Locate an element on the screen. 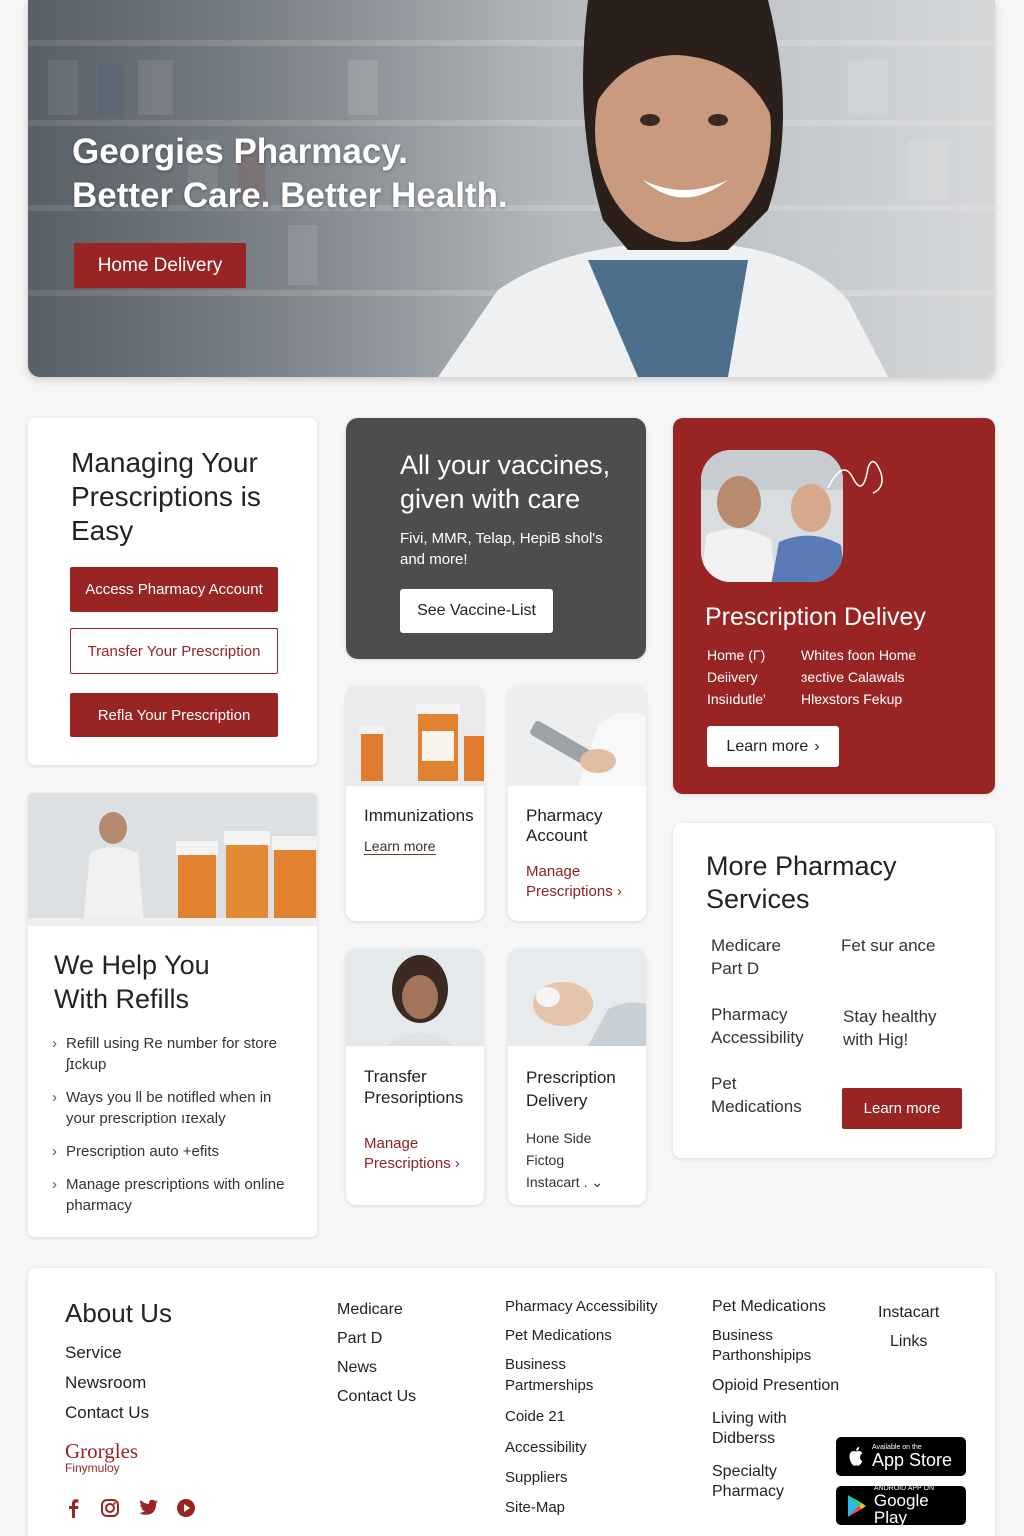  refill-prescription-button: Refla Your Prescription is located at coordinates (174, 715).